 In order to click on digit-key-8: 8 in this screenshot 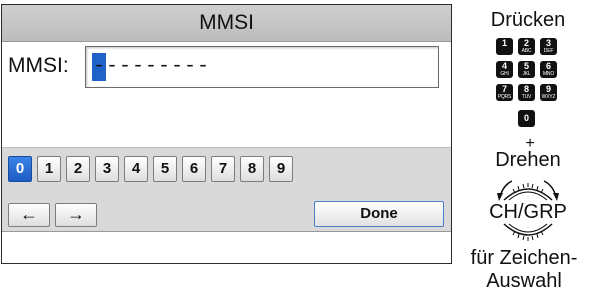, I will do `click(252, 169)`.